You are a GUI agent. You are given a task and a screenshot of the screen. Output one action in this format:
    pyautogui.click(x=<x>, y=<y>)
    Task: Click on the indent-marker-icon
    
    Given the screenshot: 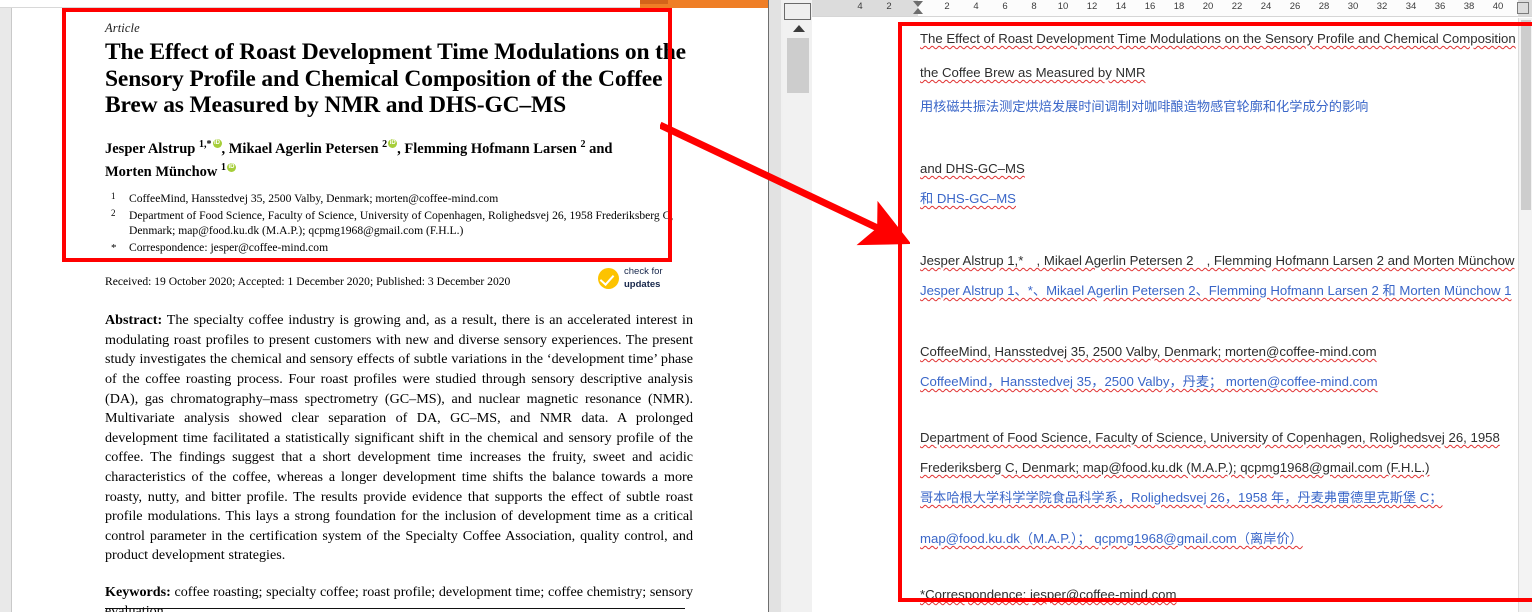 What is the action you would take?
    pyautogui.click(x=918, y=8)
    